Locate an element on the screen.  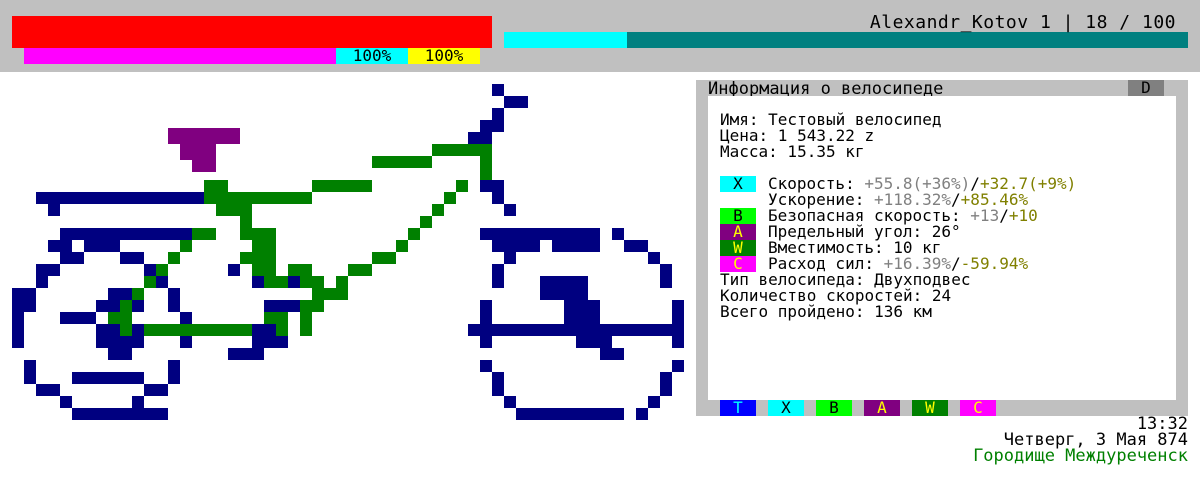
bike-distance: Всего пройдено: 136 км is located at coordinates (826, 311).